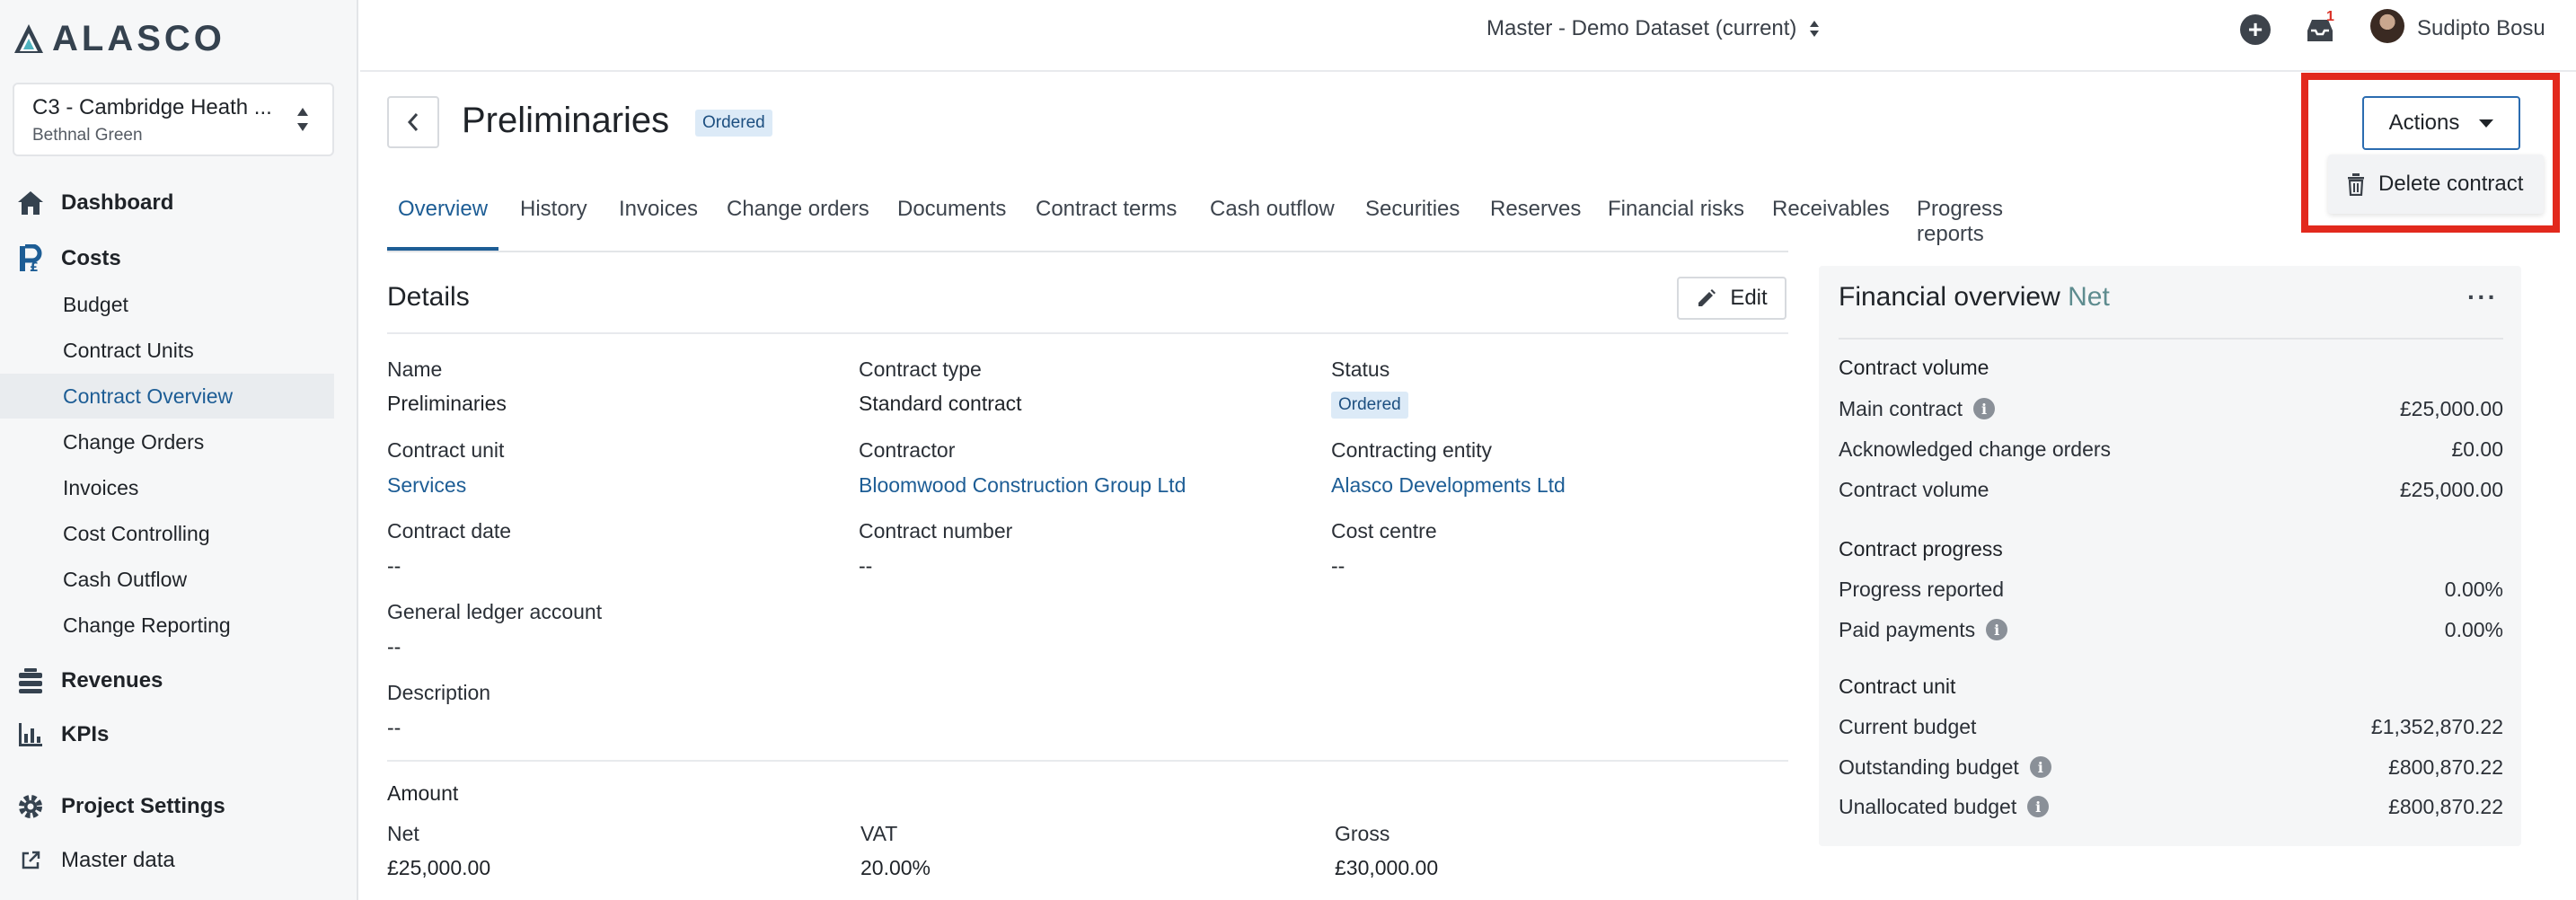  I want to click on nav-kpis: KPIs, so click(175, 734).